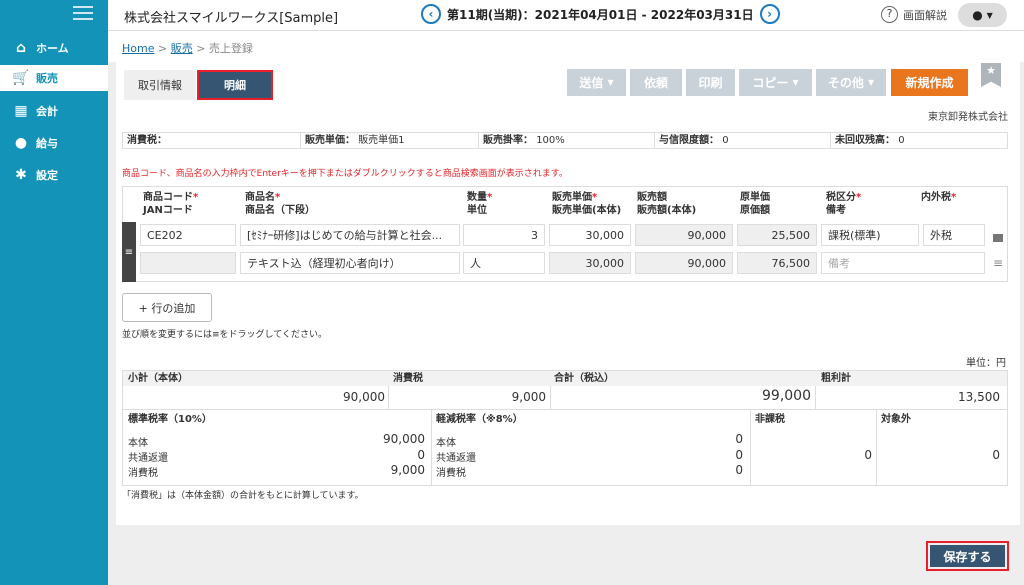  Describe the element at coordinates (590, 263) in the screenshot. I see `price-ex-field: 30,000` at that location.